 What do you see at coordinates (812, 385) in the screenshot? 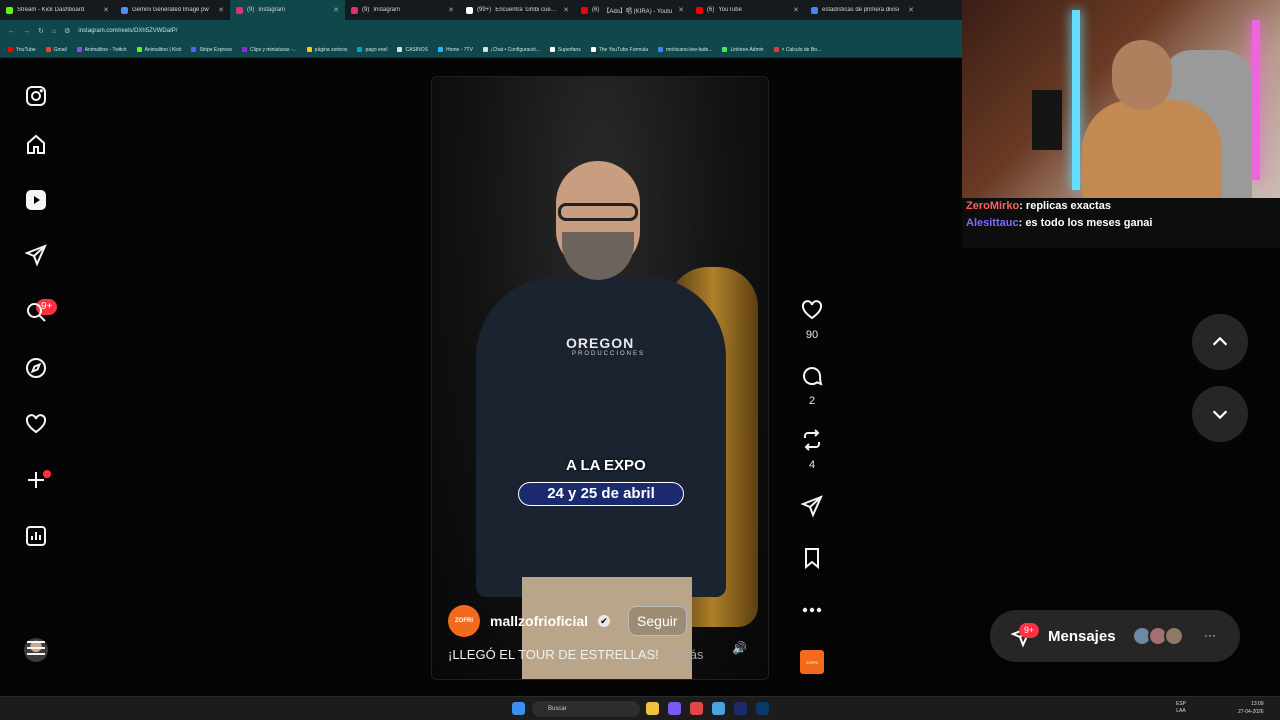
I see `comment-action: 2` at bounding box center [812, 385].